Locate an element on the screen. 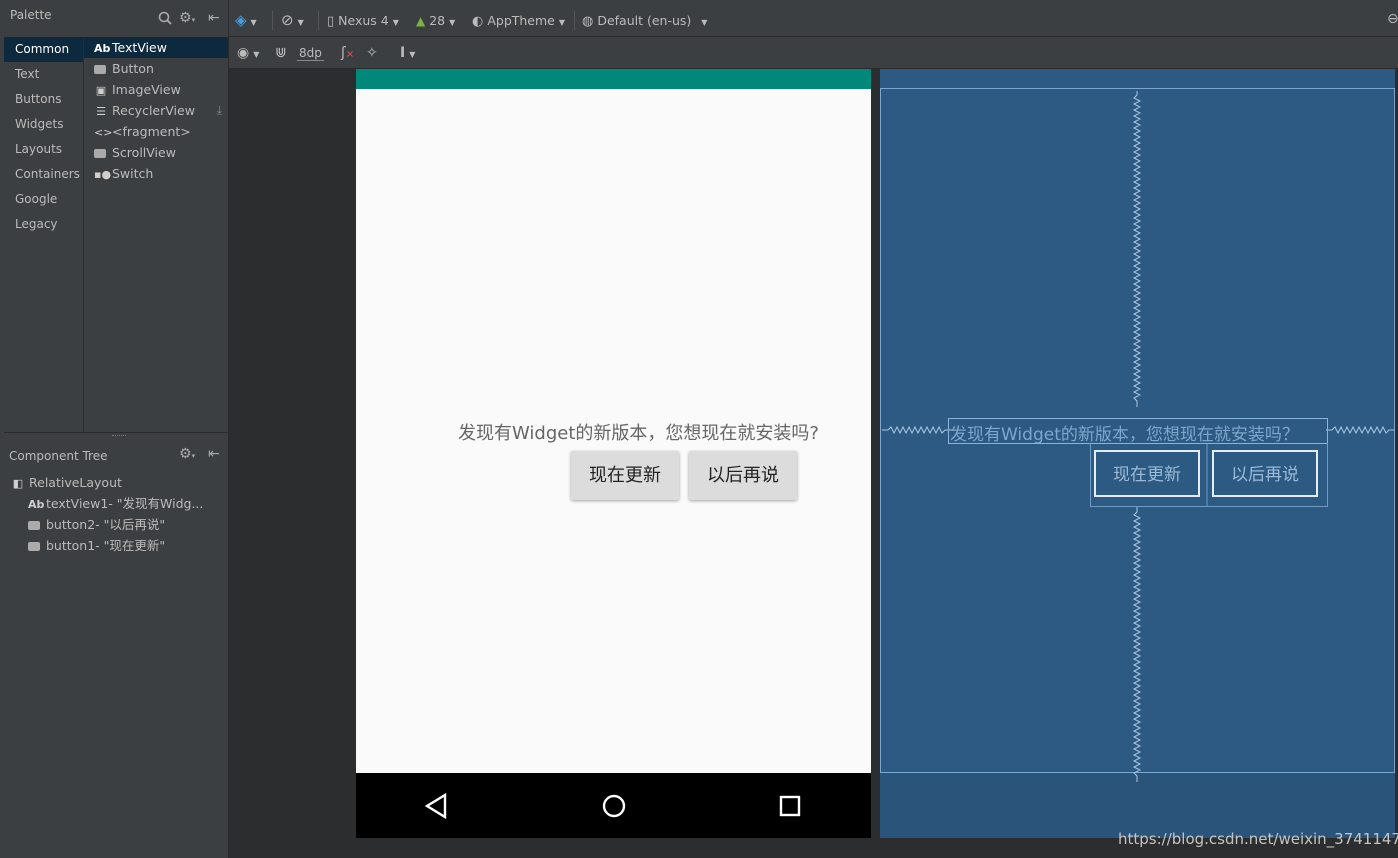 The width and height of the screenshot is (1398, 858). blueprint-message-text: 发现有Widget的新版本，您想现在就安装吗？ is located at coordinates (1124, 432).